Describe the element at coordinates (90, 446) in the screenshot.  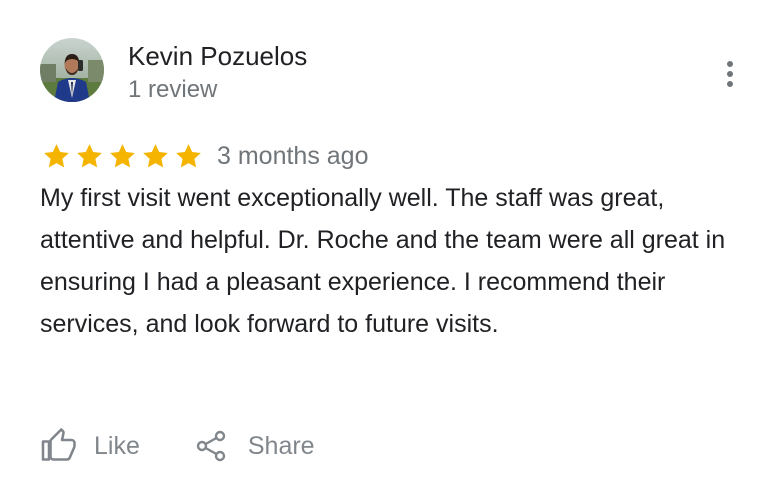
I see `like-button: Like` at that location.